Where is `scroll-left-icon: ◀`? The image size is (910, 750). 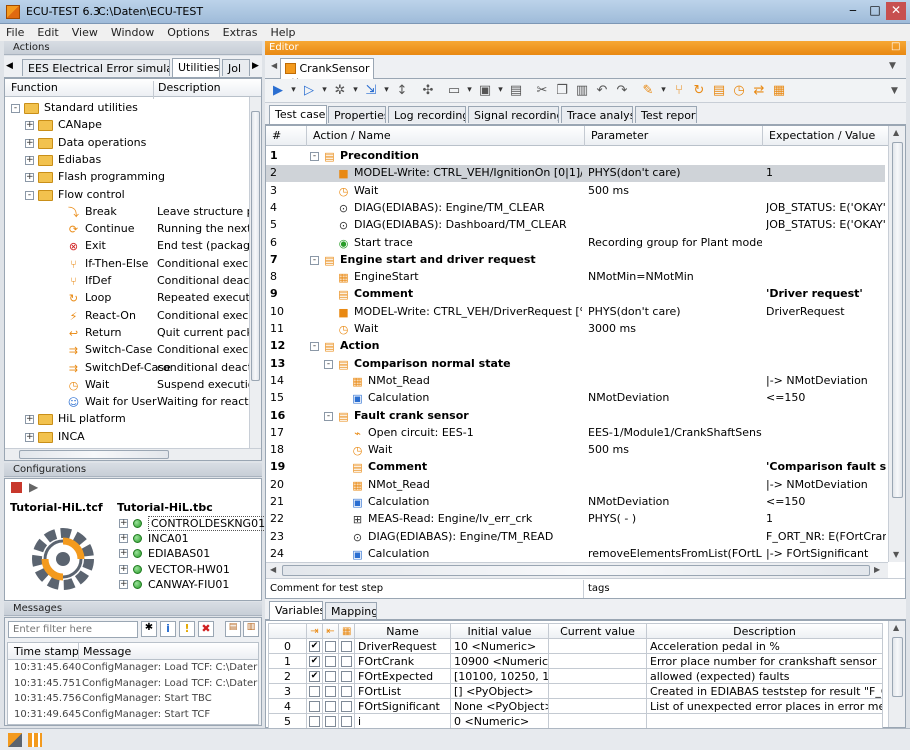
scroll-left-icon: ◀ is located at coordinates (273, 569).